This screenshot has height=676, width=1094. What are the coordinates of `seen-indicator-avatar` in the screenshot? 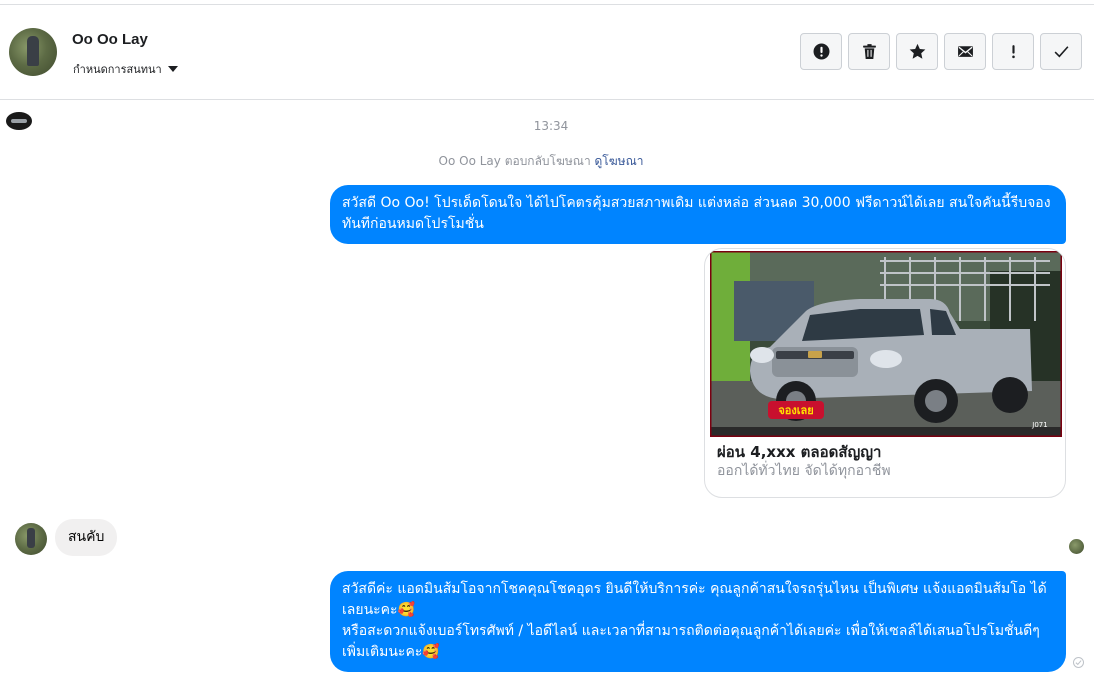 It's located at (1076, 546).